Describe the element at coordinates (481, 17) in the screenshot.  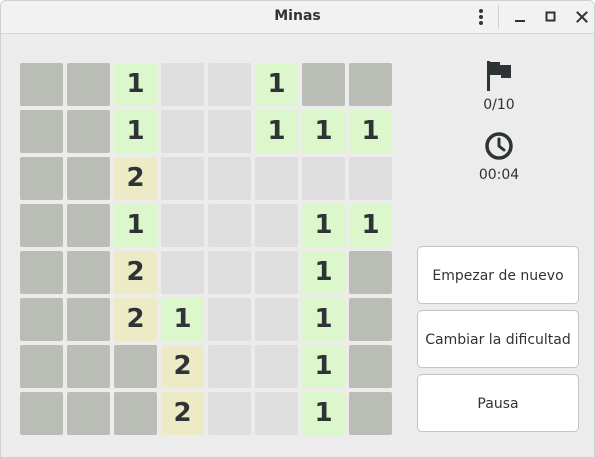
I see `menu-icon` at that location.